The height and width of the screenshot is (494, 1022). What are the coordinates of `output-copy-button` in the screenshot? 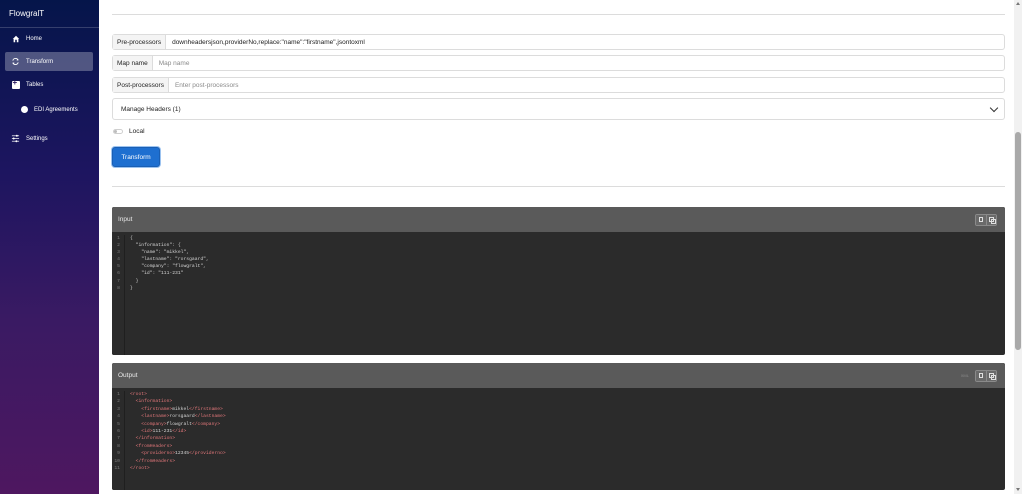 It's located at (991, 375).